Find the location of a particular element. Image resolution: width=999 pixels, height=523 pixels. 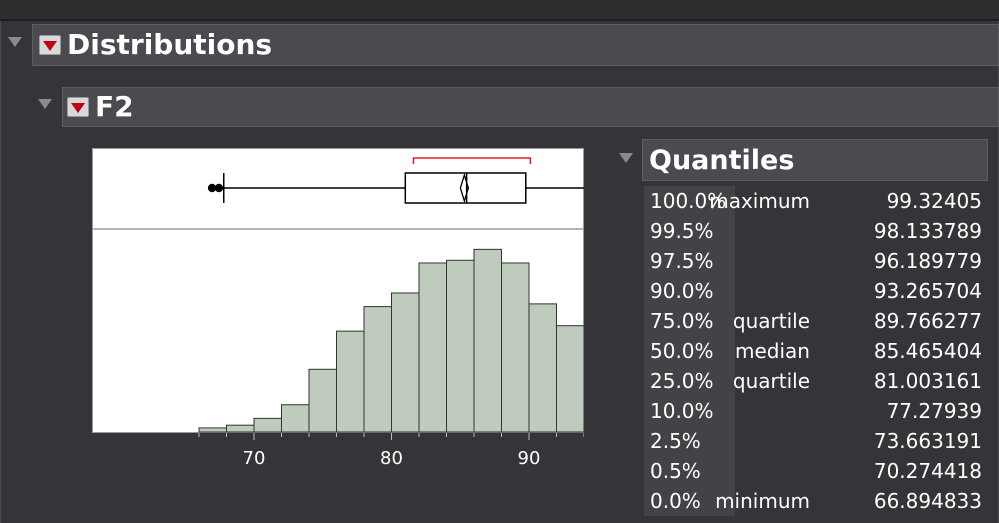

quantile-value: 93.265704 is located at coordinates (927, 291).